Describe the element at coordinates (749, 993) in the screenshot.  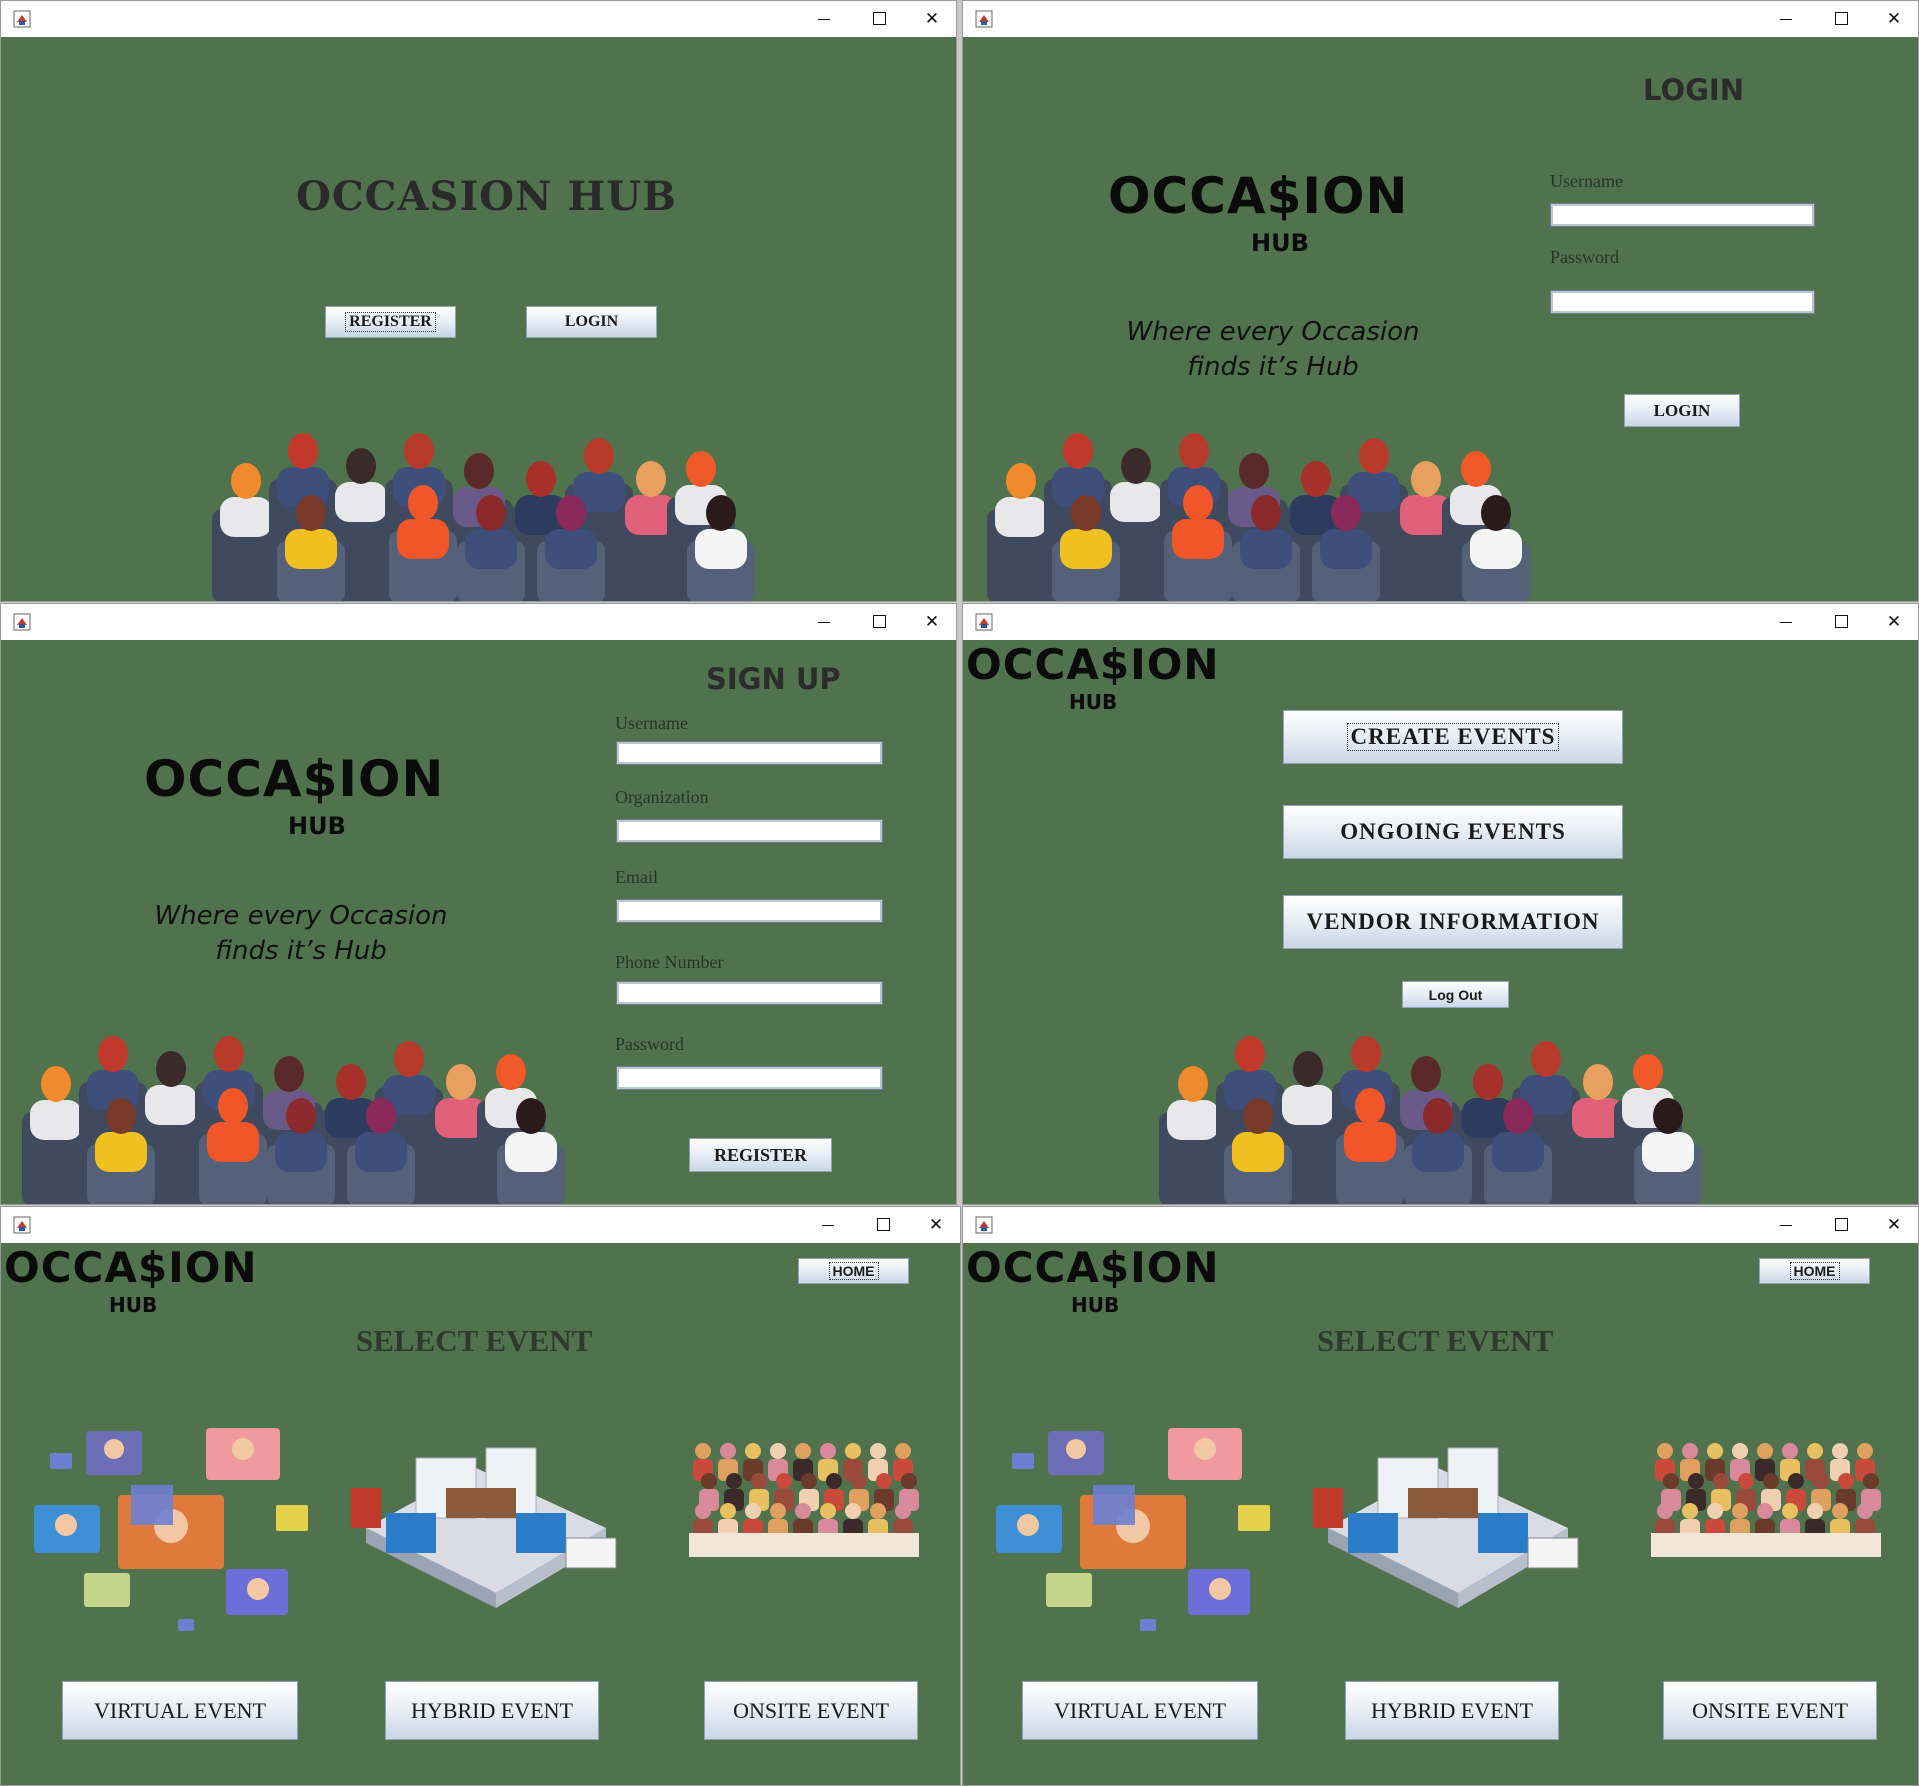
I see `phone-number-field` at that location.